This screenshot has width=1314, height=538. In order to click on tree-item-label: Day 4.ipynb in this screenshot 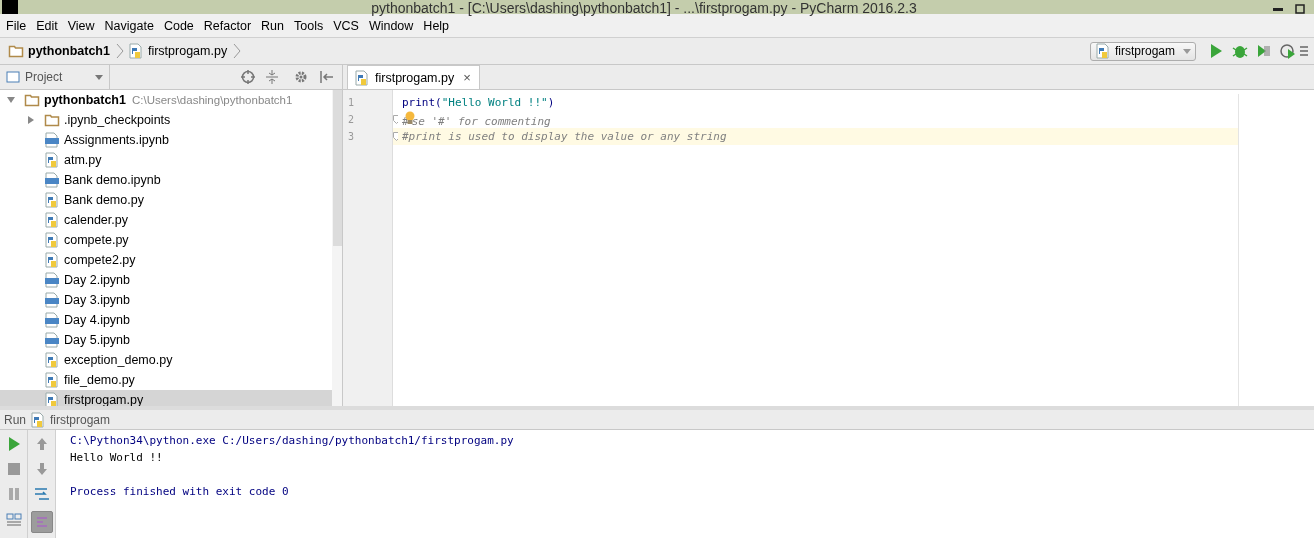, I will do `click(97, 320)`.